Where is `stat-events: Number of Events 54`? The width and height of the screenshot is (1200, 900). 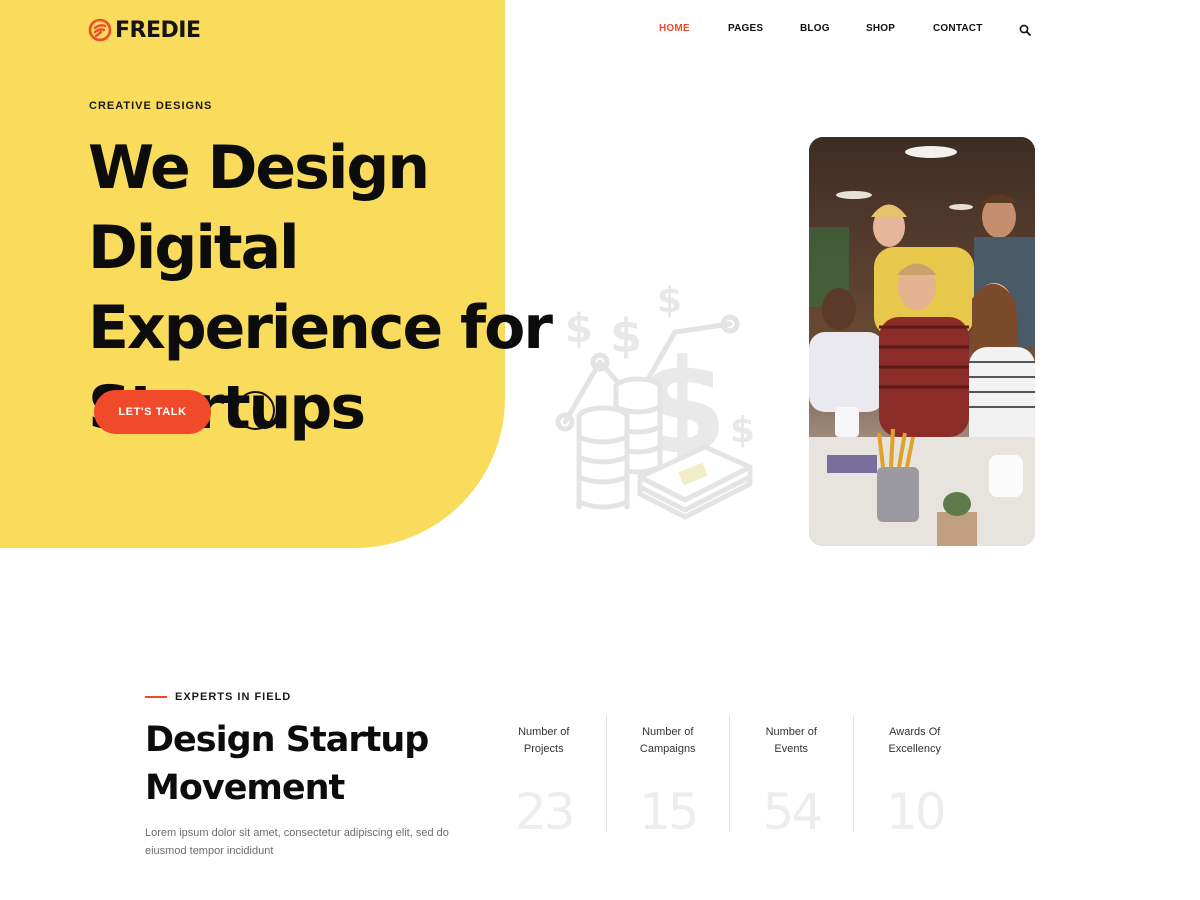
stat-events: Number of Events 54 is located at coordinates (791, 778).